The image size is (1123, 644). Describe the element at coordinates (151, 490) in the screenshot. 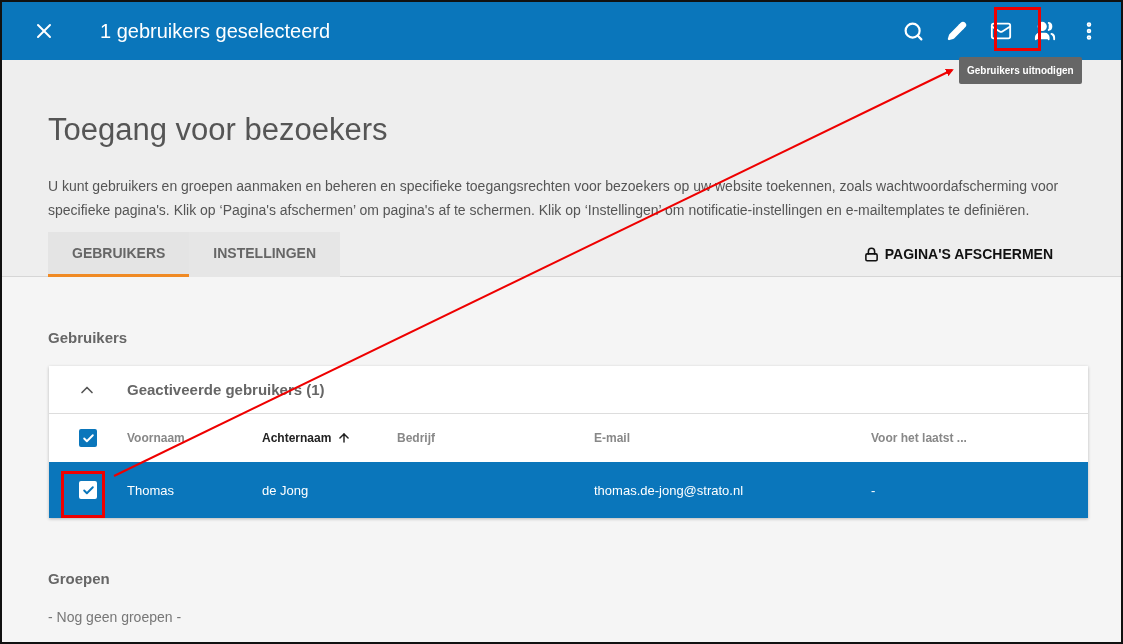

I see `table-cell-text: Thomas` at that location.